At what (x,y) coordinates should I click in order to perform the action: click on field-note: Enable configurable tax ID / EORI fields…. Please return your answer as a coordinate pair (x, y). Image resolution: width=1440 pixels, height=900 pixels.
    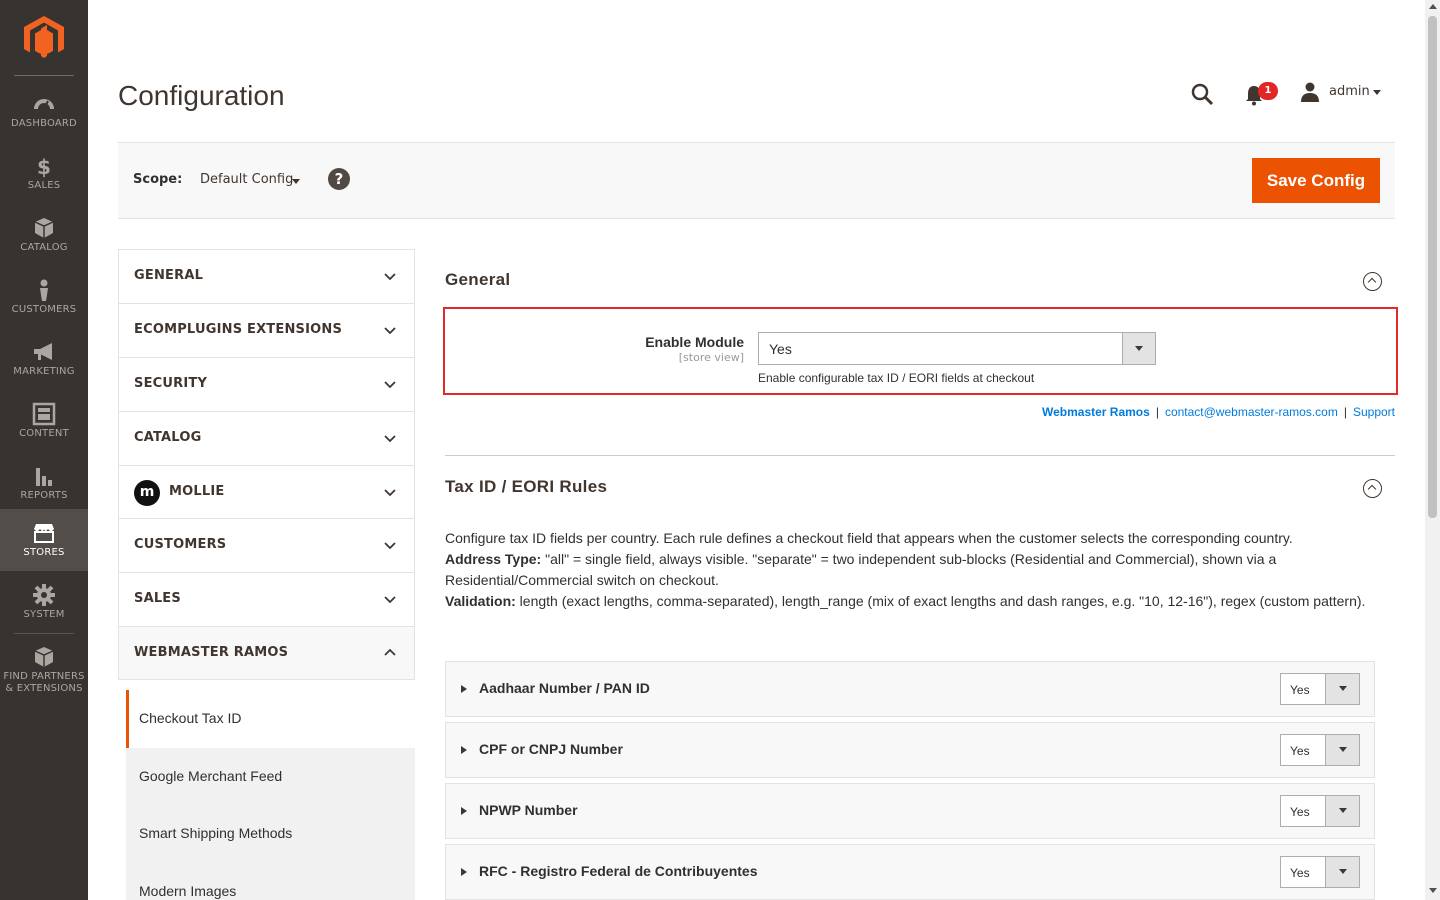
    Looking at the image, I should click on (896, 378).